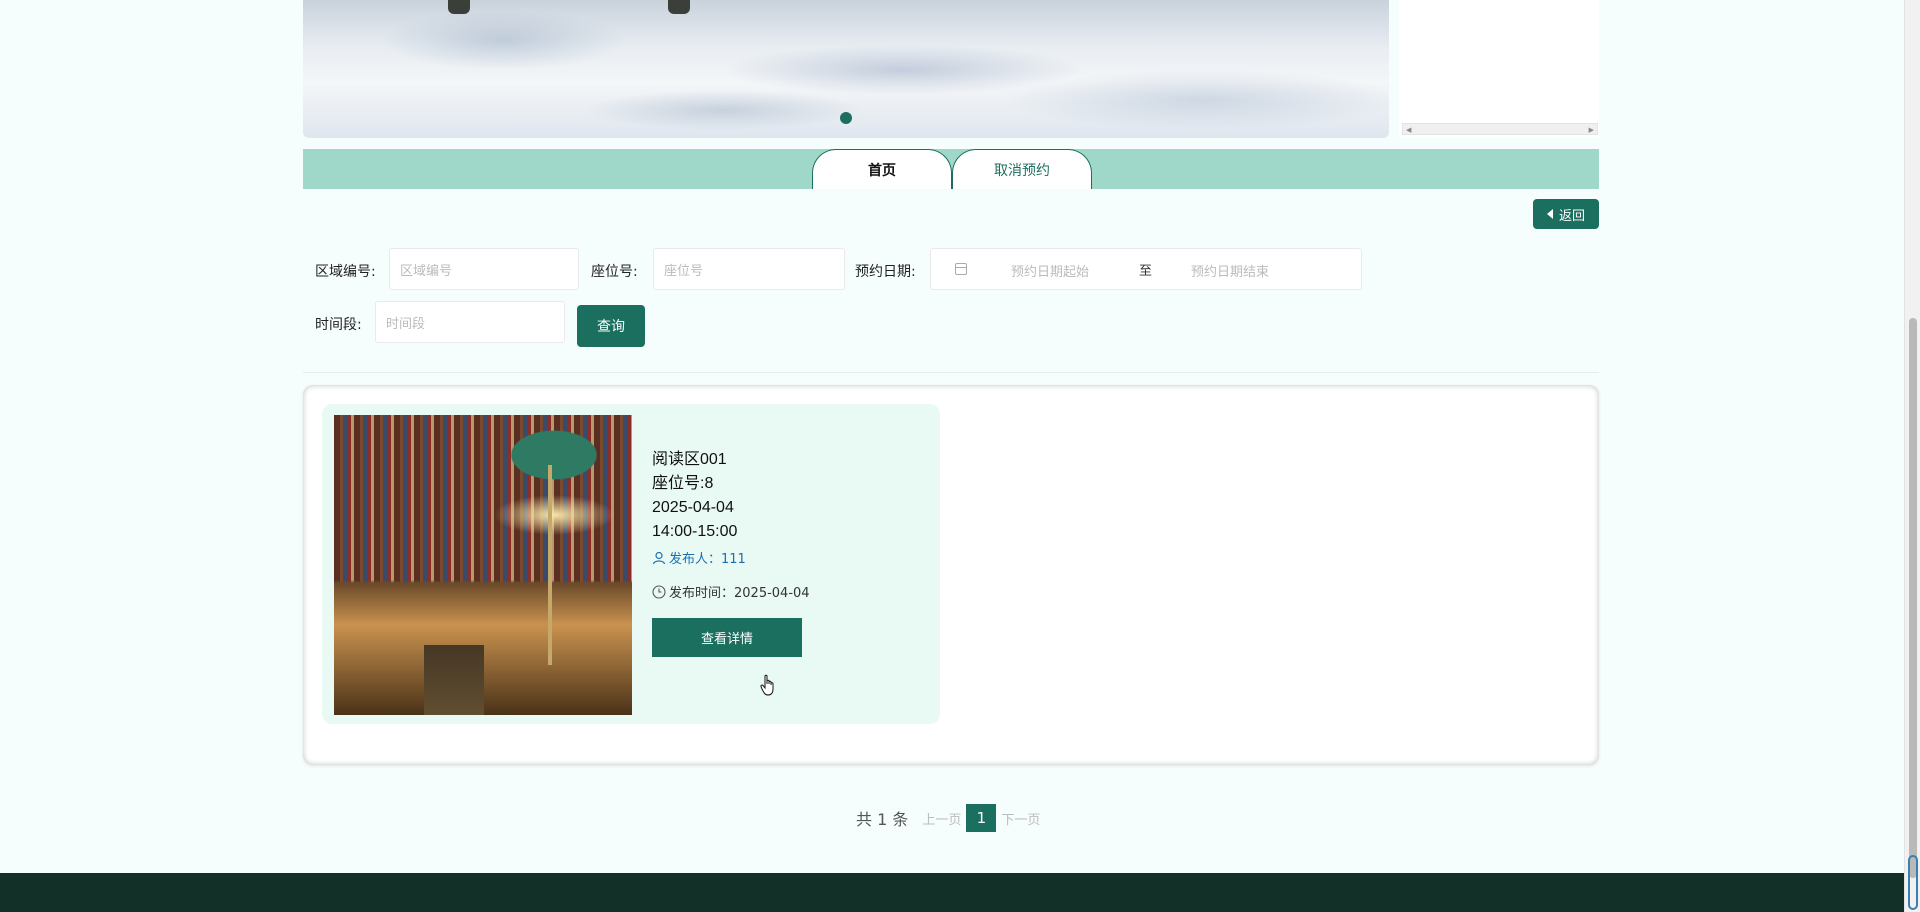 Image resolution: width=1920 pixels, height=912 pixels. Describe the element at coordinates (694, 496) in the screenshot. I see `card-info: 阅读区001 座位号:8 2025-04-04 14:00-15:00` at that location.